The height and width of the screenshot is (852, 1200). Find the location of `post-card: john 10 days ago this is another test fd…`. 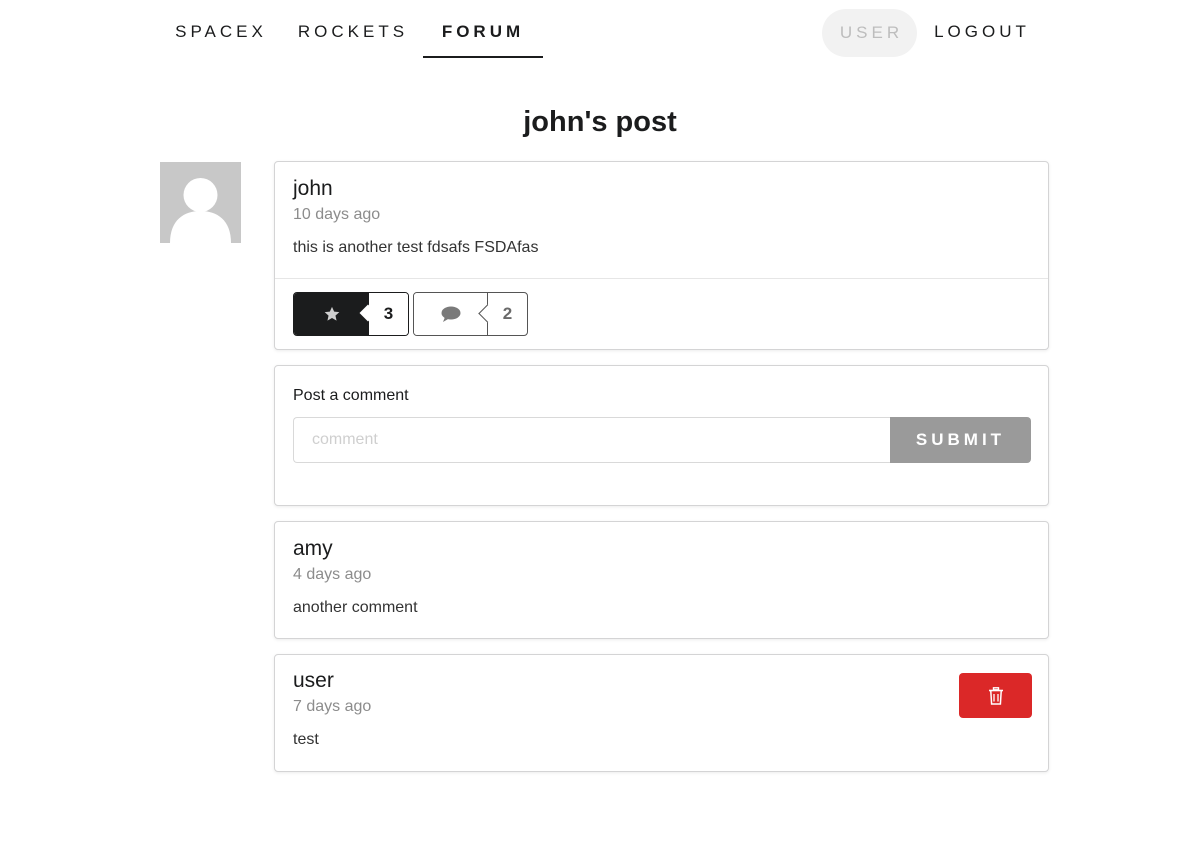

post-card: john 10 days ago this is another test fd… is located at coordinates (661, 255).